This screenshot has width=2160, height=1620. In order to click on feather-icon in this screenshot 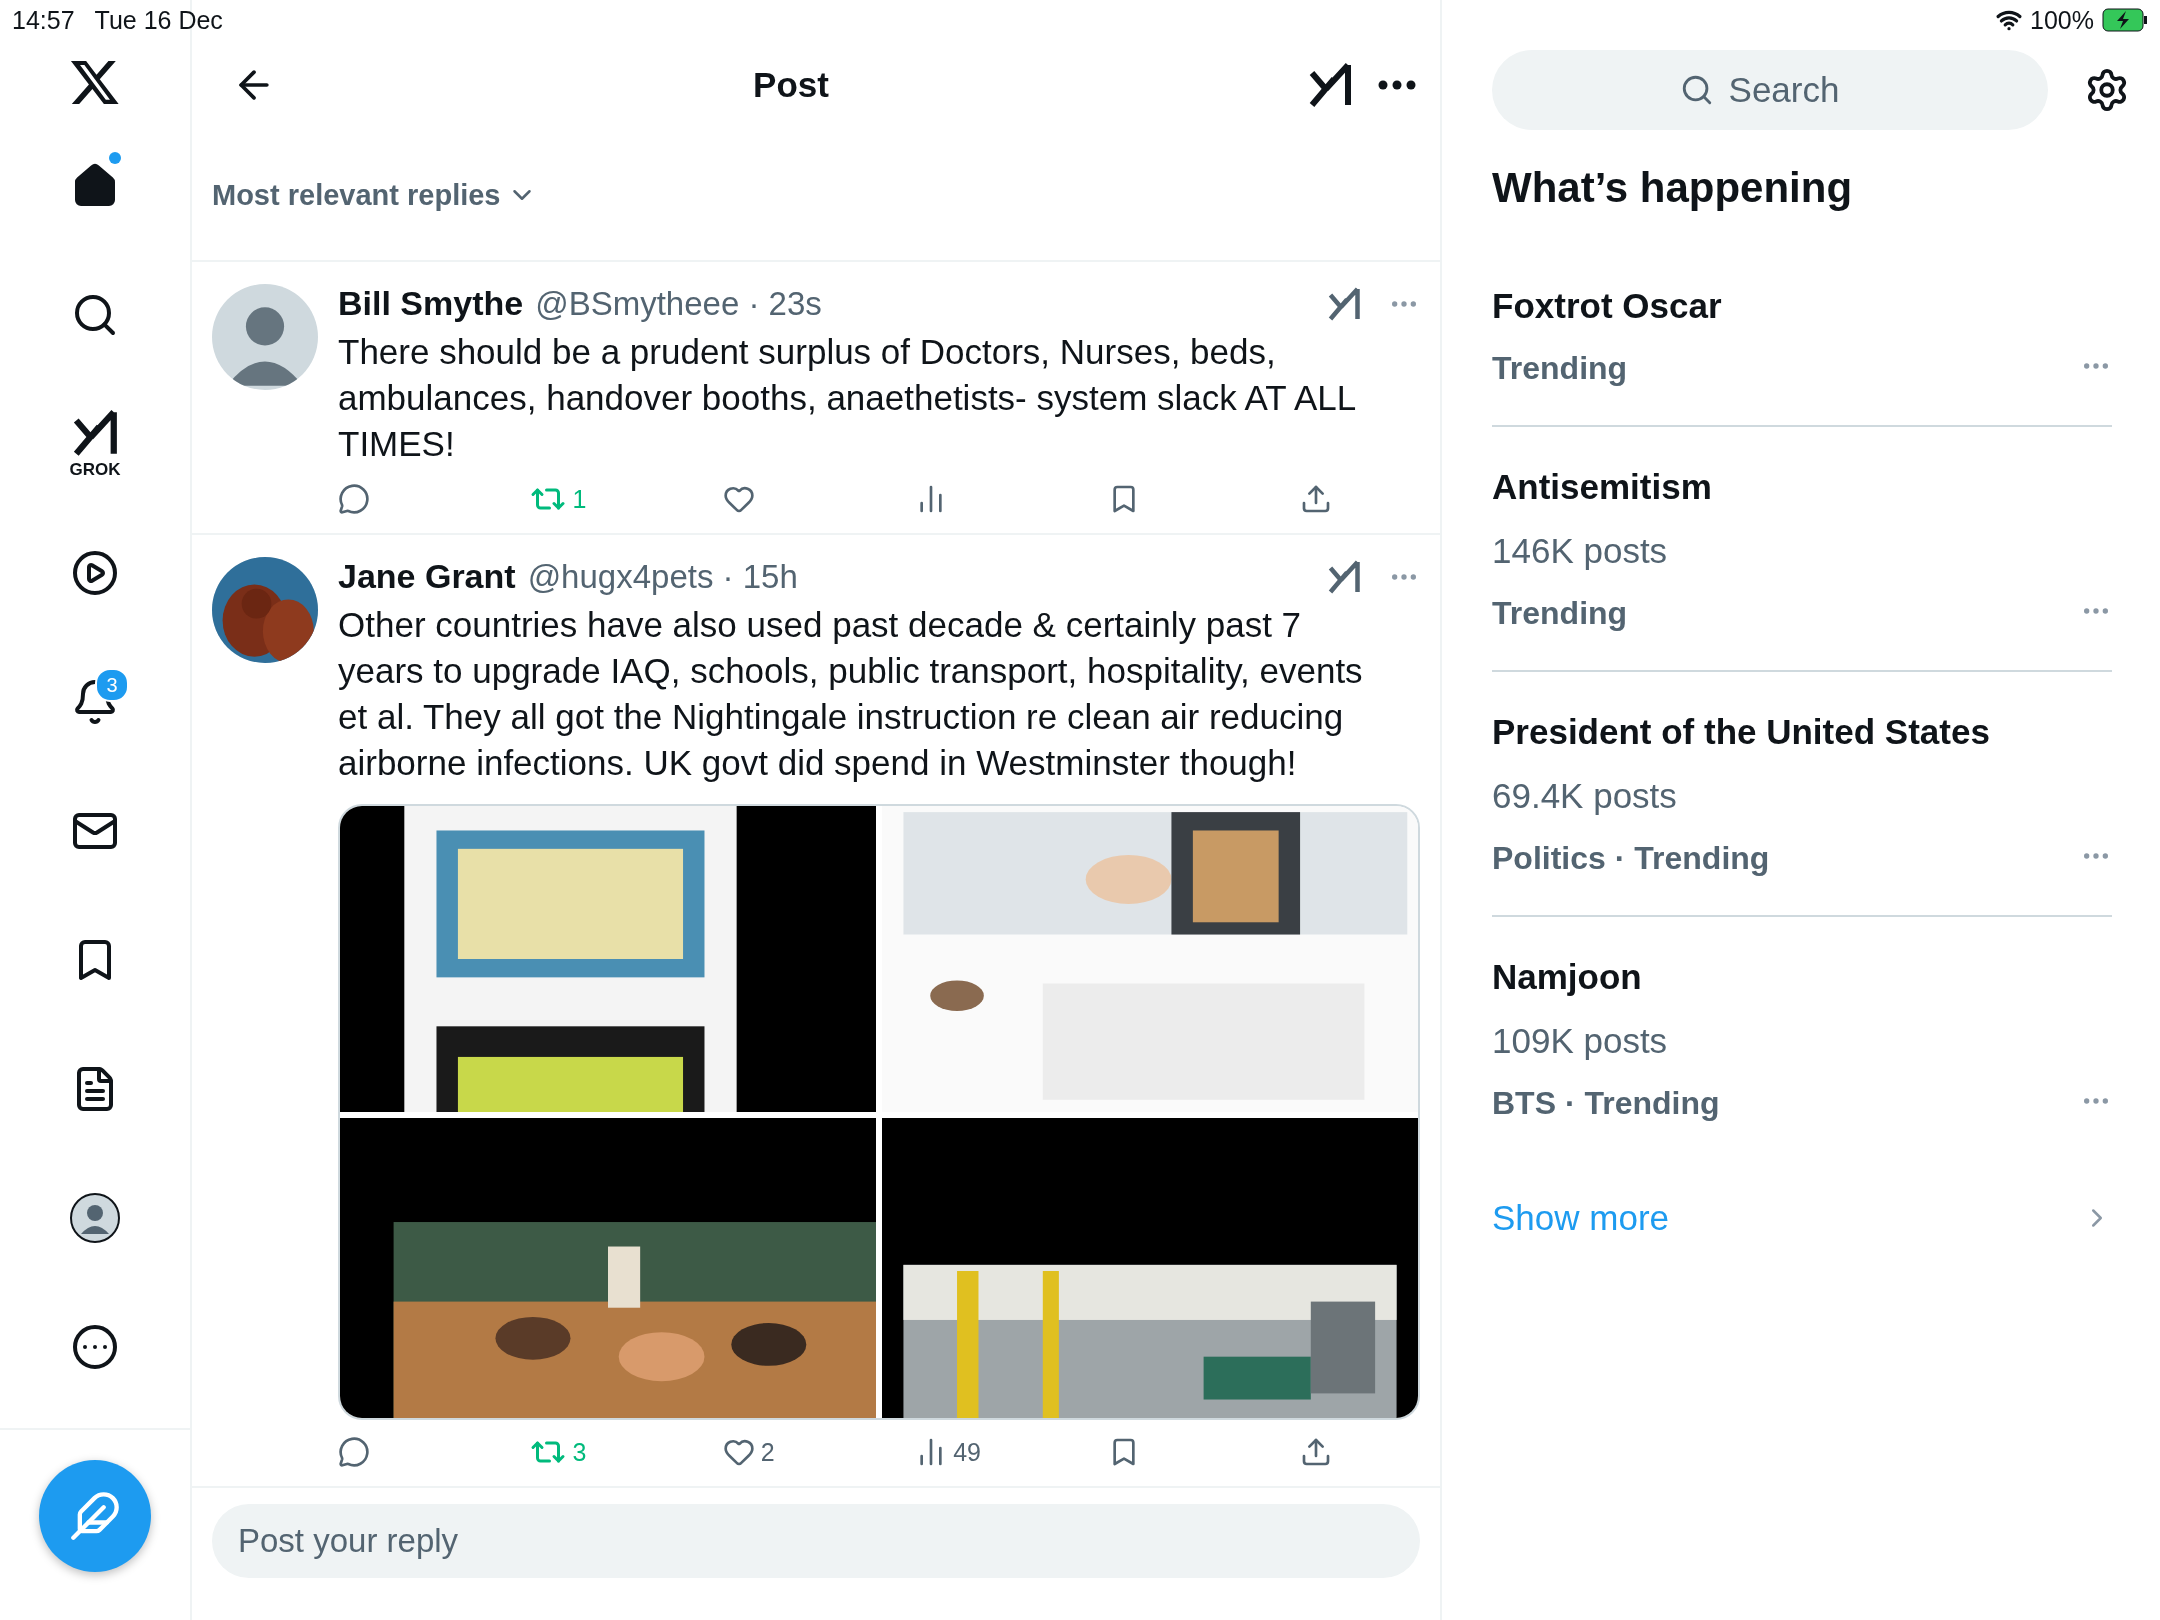, I will do `click(95, 1516)`.